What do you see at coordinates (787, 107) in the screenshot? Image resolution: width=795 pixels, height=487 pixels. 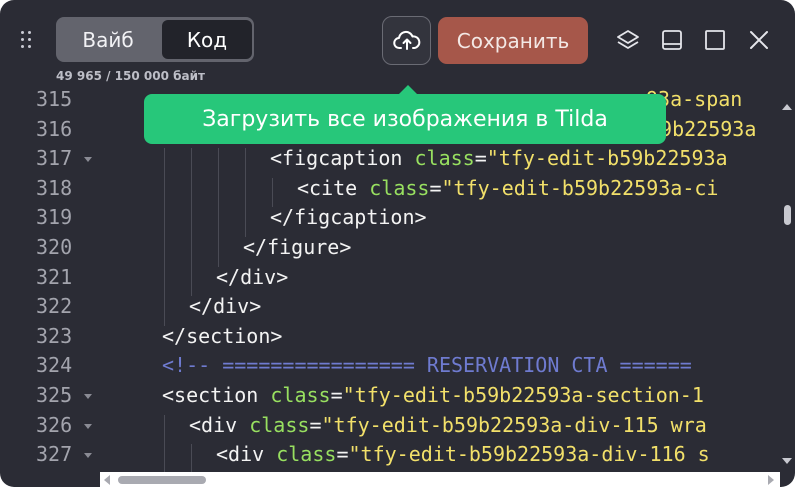 I see `scroll-up-icon` at bounding box center [787, 107].